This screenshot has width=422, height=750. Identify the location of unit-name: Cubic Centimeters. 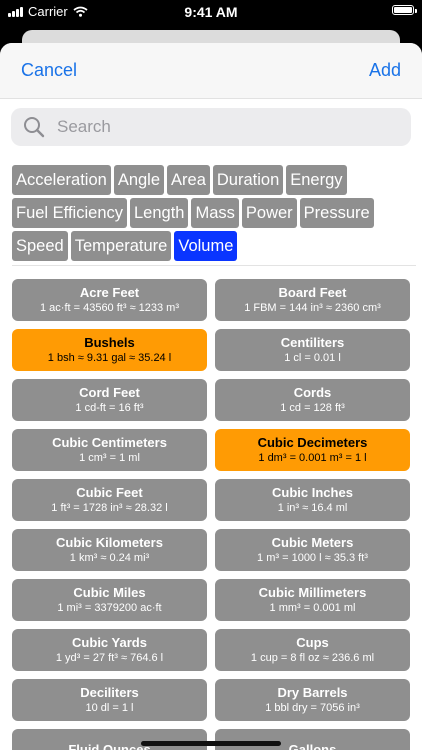
(109, 442).